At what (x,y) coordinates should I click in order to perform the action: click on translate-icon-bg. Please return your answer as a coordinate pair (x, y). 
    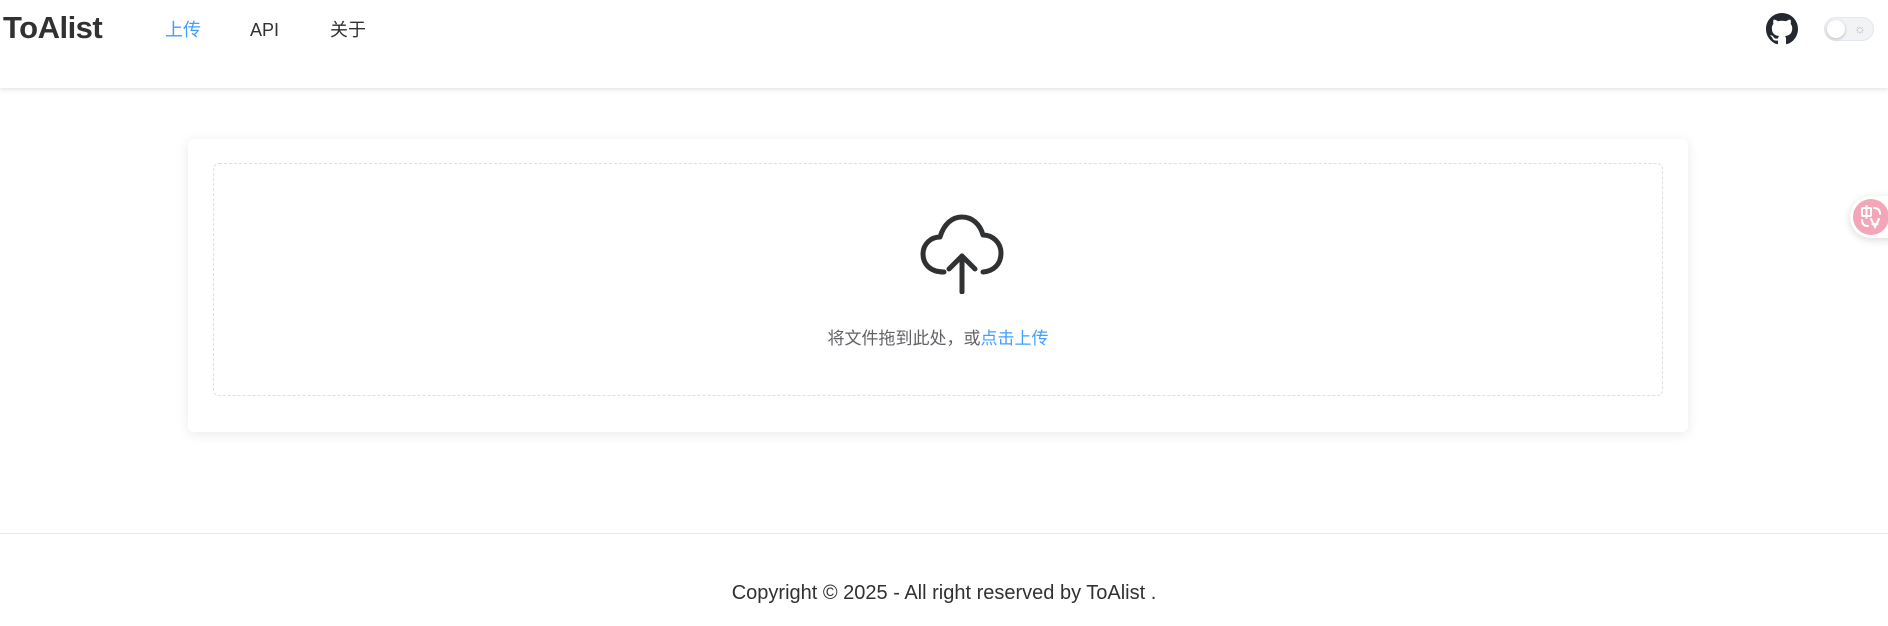
    Looking at the image, I should click on (1870, 217).